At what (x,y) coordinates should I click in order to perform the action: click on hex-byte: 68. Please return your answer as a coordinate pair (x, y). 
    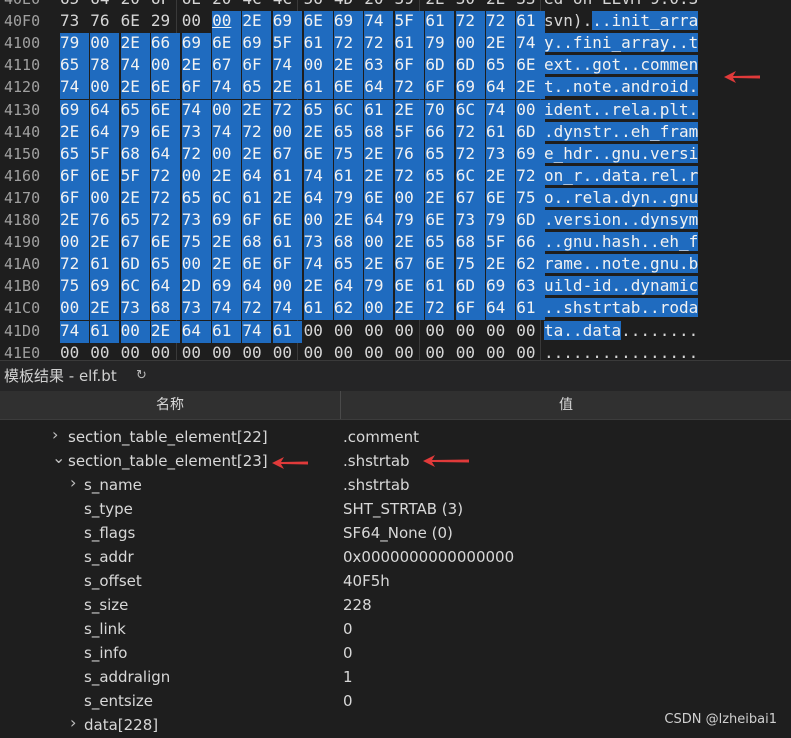
    Looking at the image, I should click on (379, 132).